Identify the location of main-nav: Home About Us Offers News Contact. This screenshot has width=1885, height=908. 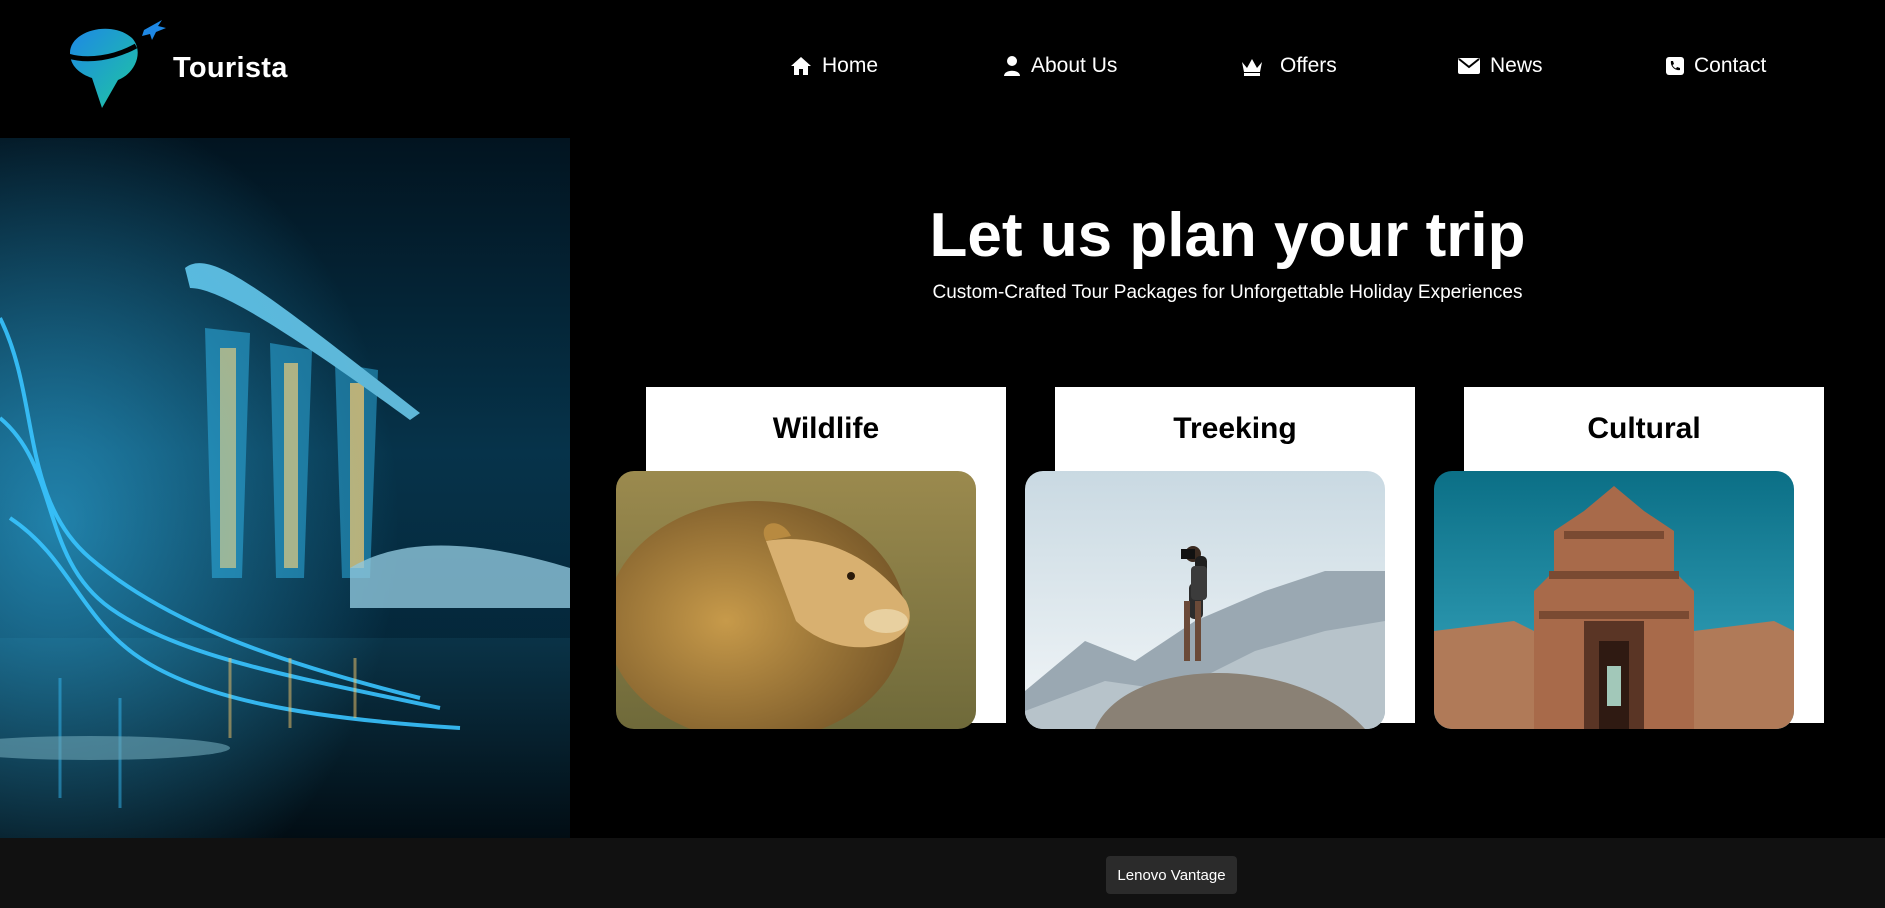
(942, 69).